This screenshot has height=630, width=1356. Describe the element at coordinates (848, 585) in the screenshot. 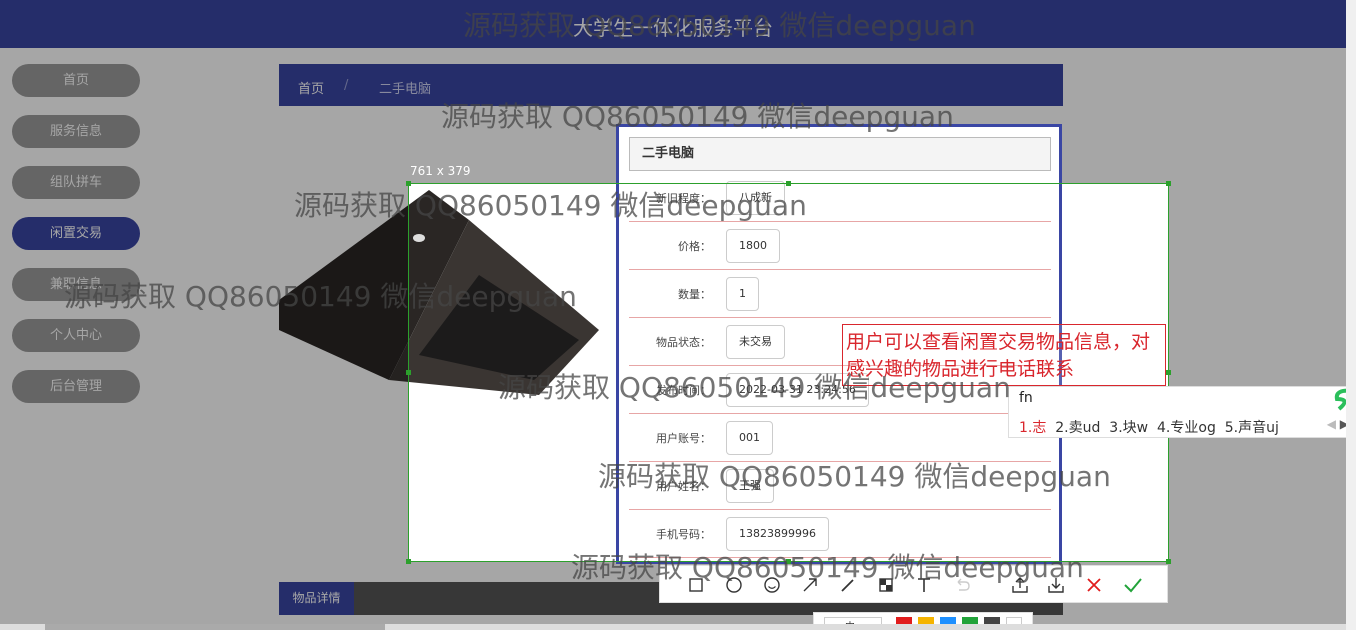

I see `pen-tool-icon` at that location.